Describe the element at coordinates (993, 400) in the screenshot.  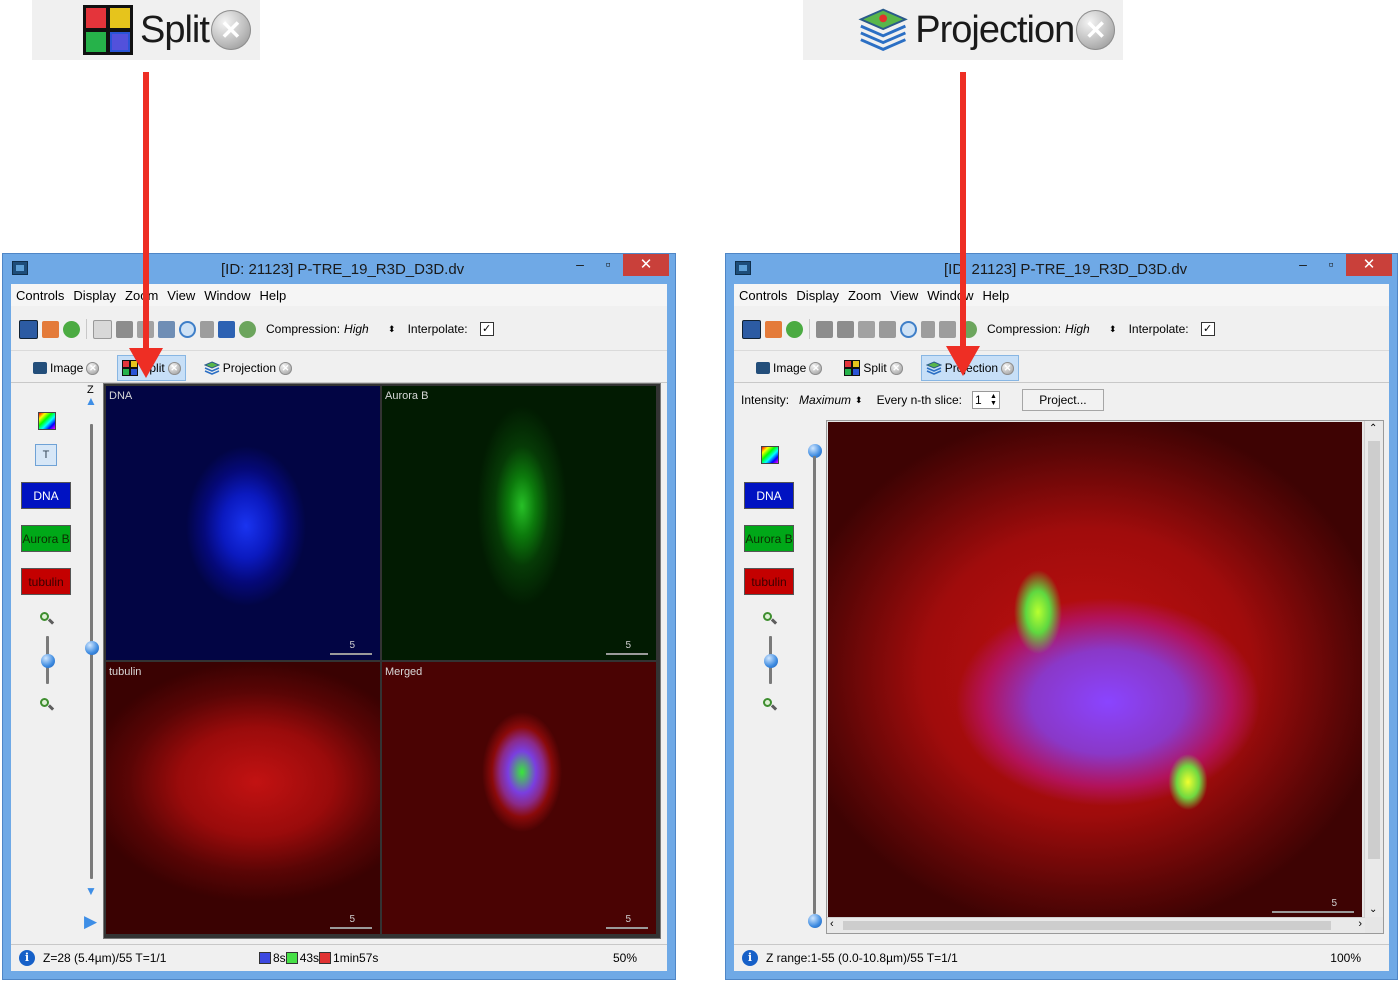
I see `stepper-arrows-icon: ▲ ▼` at that location.